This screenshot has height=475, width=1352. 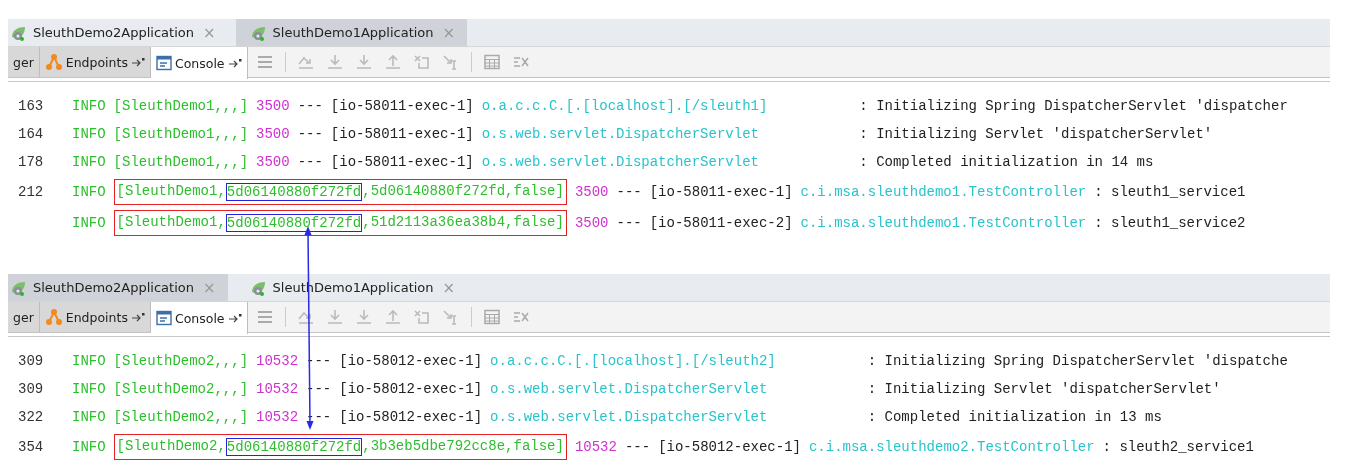 What do you see at coordinates (463, 222) in the screenshot?
I see `trace-tag: ,51d2113a36ea38b4,false]` at bounding box center [463, 222].